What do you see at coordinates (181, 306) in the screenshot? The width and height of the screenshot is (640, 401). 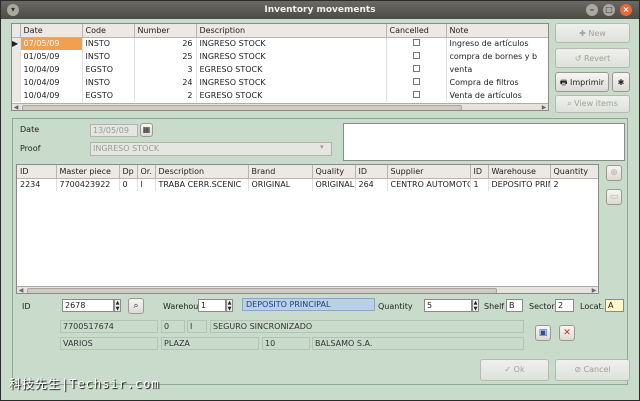 I see `warehouse-label: Warehou` at bounding box center [181, 306].